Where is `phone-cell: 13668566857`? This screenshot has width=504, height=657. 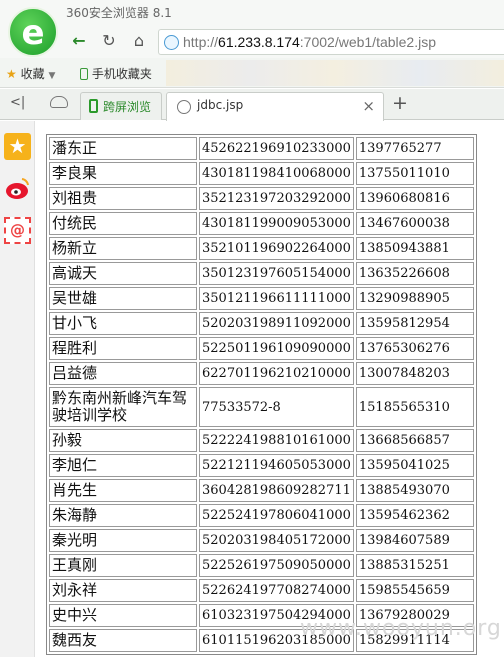
phone-cell: 13668566857 is located at coordinates (414, 440).